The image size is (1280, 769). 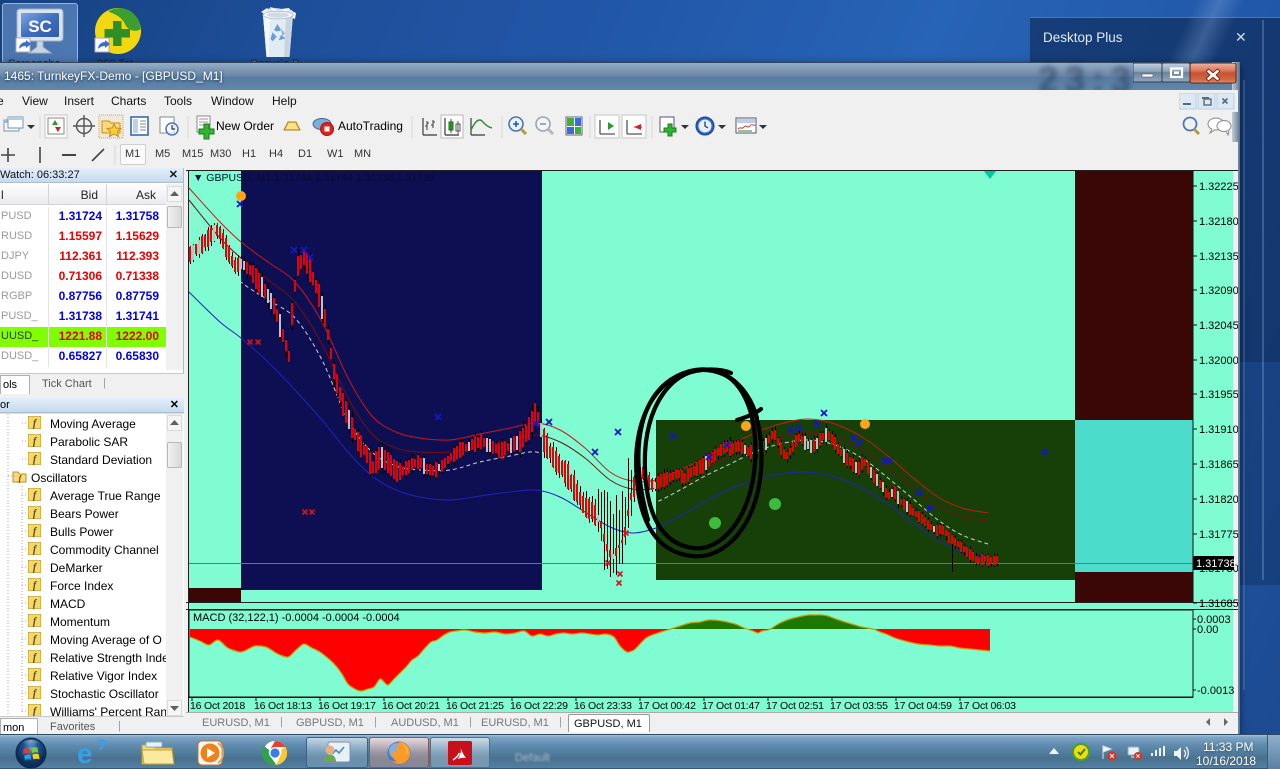 I want to click on svg-text: 17 Oct 00:42, so click(x=667, y=706).